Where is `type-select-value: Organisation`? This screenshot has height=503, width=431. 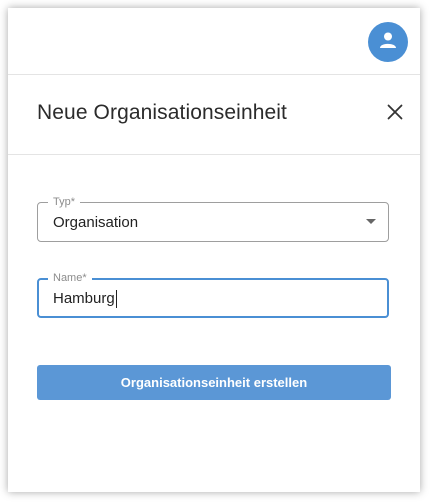
type-select-value: Organisation is located at coordinates (96, 222).